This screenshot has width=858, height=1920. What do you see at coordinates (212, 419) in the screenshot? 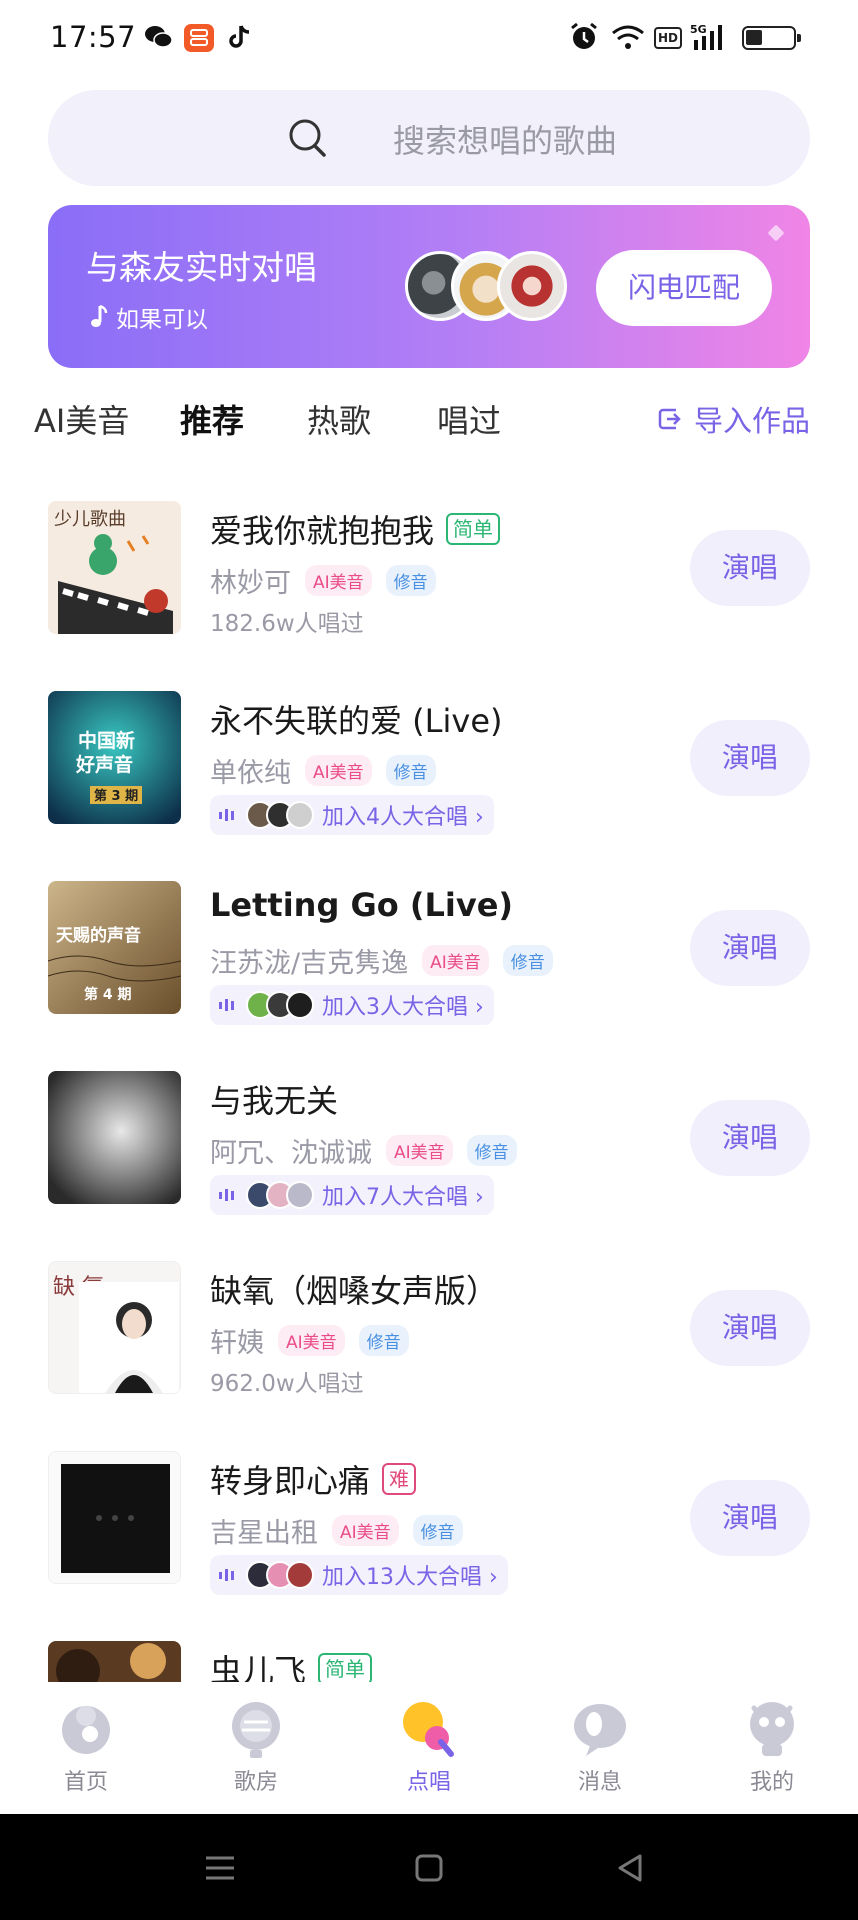
I see `tab-recommended: 推荐` at bounding box center [212, 419].